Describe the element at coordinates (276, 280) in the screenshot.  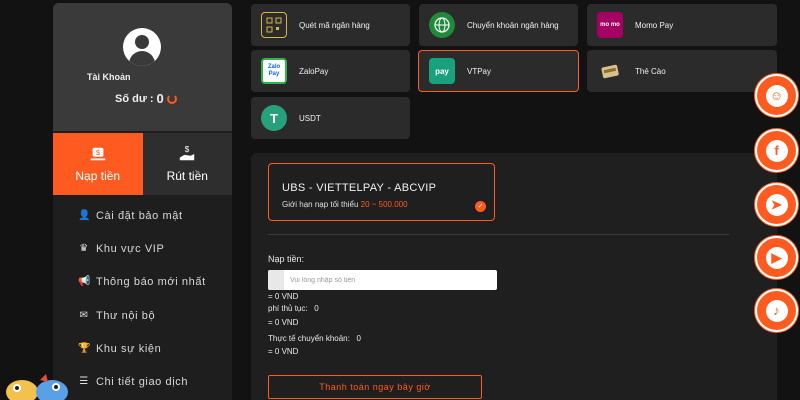
I see `amount-input-prefix` at that location.